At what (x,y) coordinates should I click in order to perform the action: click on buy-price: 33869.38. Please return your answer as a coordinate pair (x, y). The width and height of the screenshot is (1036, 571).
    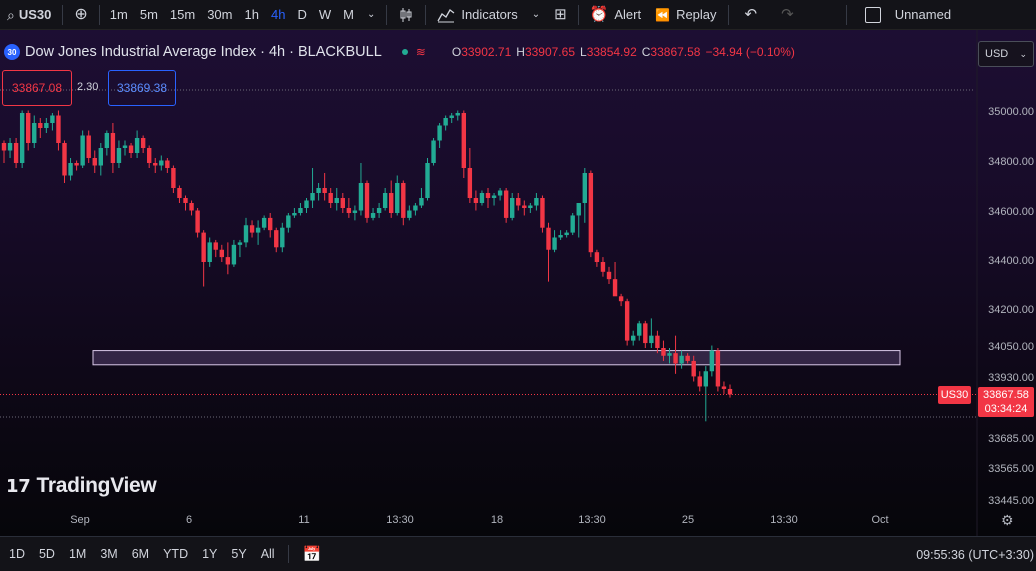
    Looking at the image, I should click on (142, 88).